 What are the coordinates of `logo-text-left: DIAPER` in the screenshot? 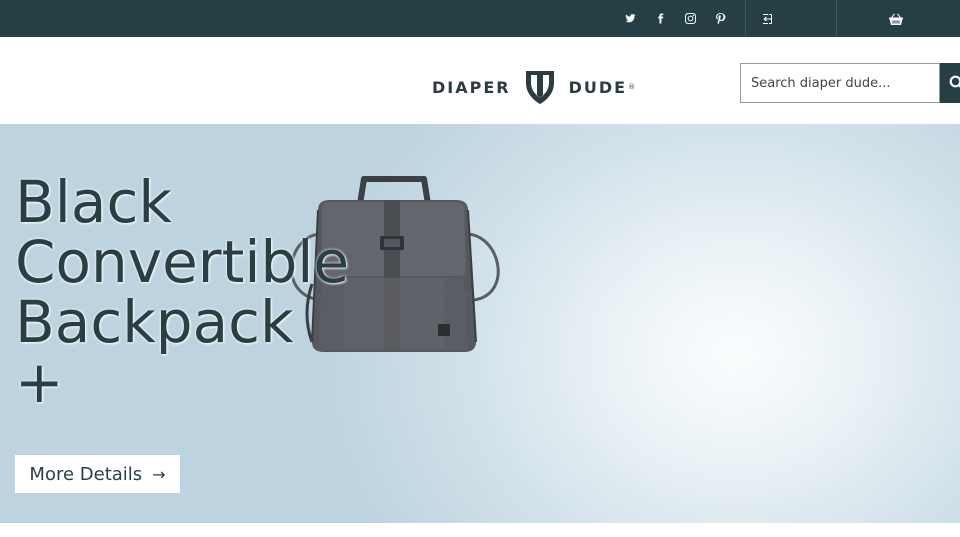 It's located at (471, 87).